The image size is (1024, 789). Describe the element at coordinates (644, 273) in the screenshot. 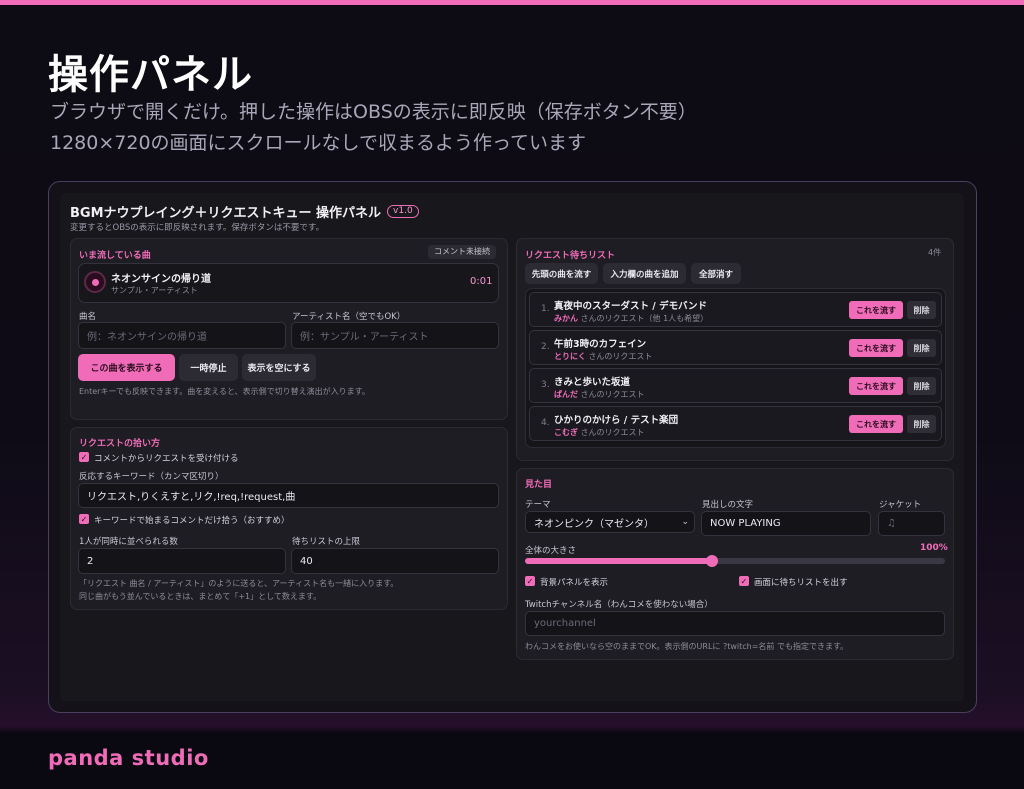

I see `add-from-input-button: 入力欄の曲を追加` at that location.